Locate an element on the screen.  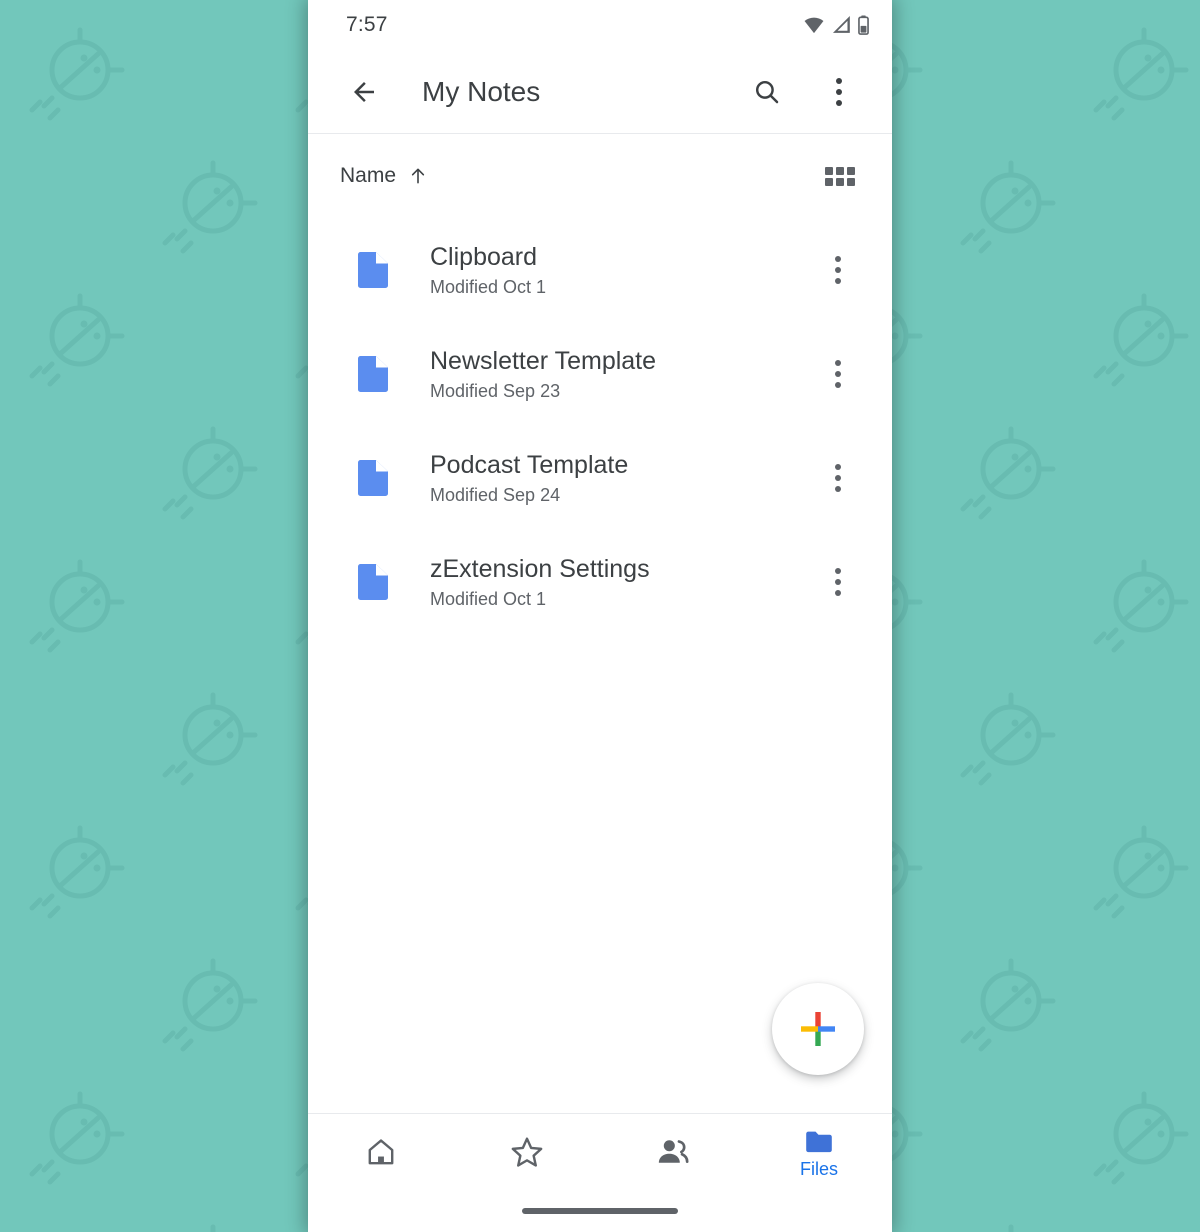
people-icon is located at coordinates (673, 1151).